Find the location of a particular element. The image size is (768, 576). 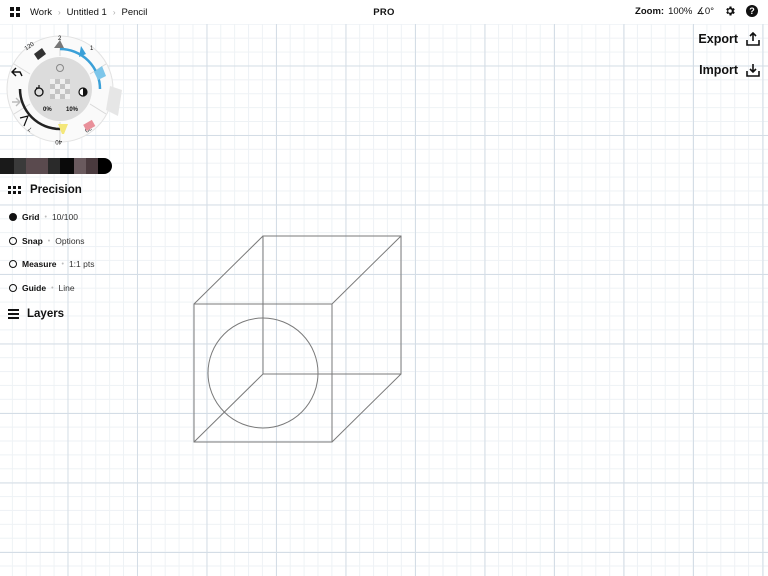

grid-radio is located at coordinates (13, 217).